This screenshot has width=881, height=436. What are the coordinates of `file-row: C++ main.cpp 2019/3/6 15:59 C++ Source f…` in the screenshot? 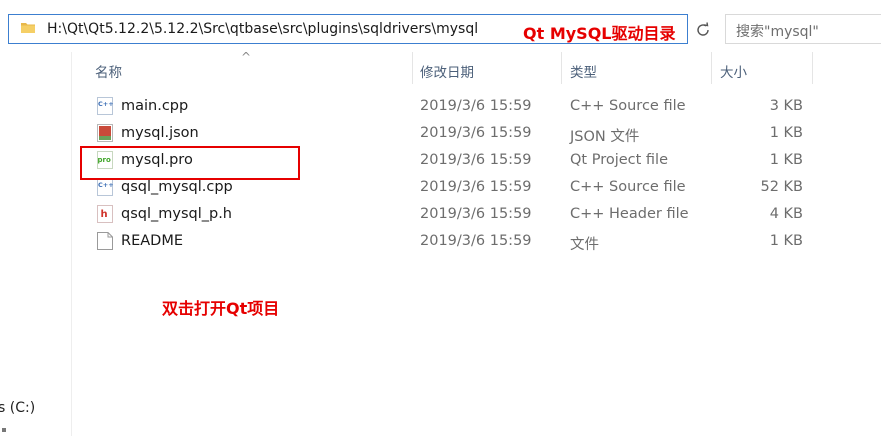 It's located at (440, 106).